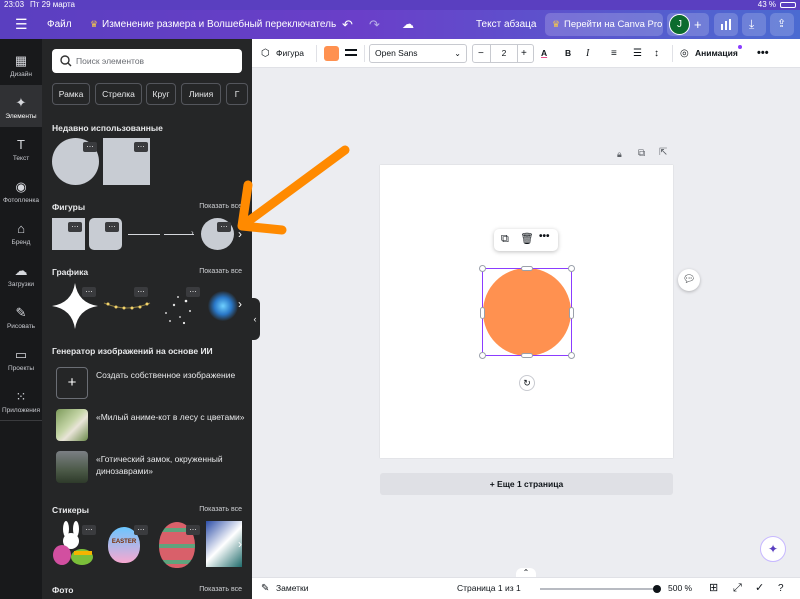 The image size is (800, 599). I want to click on rail-item-design: ▦ Дизайн, so click(21, 64).